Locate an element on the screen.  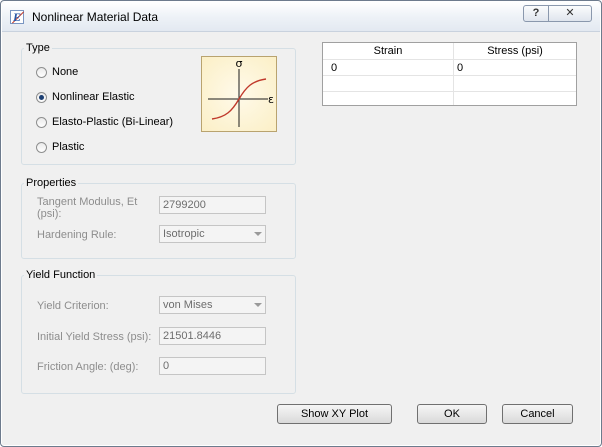
tangent-modulus-label-line1: Tangent Modulus, Et is located at coordinates (87, 202).